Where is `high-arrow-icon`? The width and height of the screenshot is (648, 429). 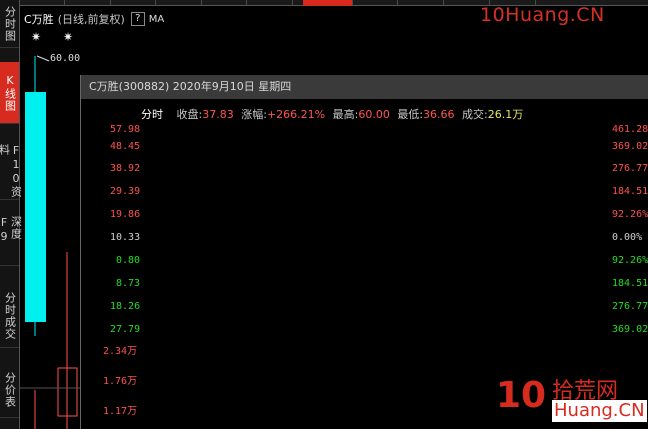
high-arrow-icon is located at coordinates (43, 58).